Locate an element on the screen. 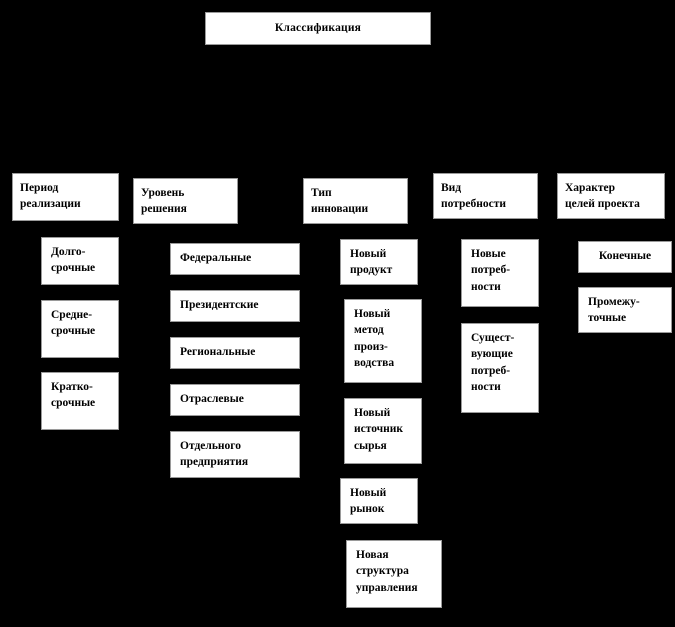 Image resolution: width=675 pixels, height=627 pixels. leaf-node-label: Конечные is located at coordinates (625, 256).